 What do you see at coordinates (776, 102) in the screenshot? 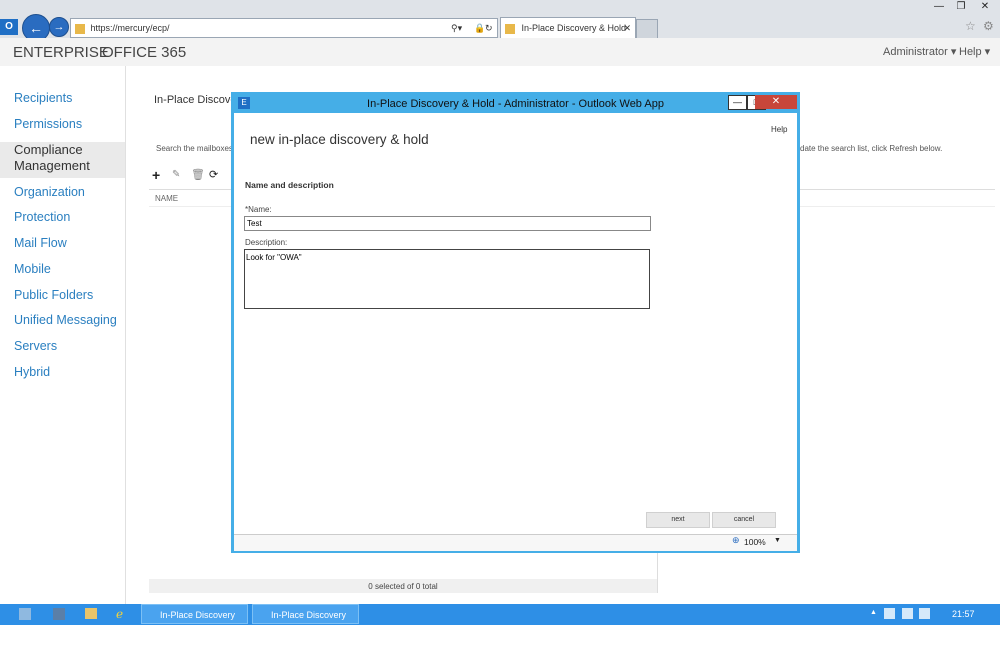
I see `dialog-close-button: ✕` at bounding box center [776, 102].